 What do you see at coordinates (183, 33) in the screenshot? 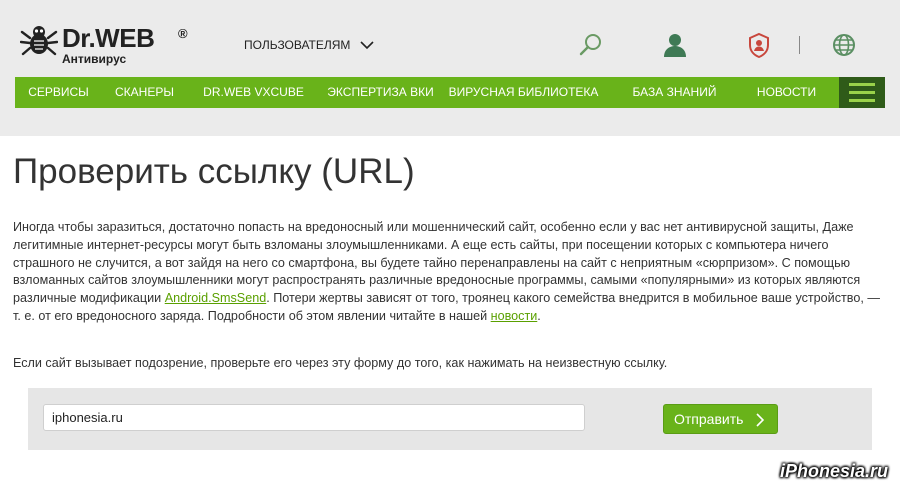
I see `logo-registered-mark: ®` at bounding box center [183, 33].